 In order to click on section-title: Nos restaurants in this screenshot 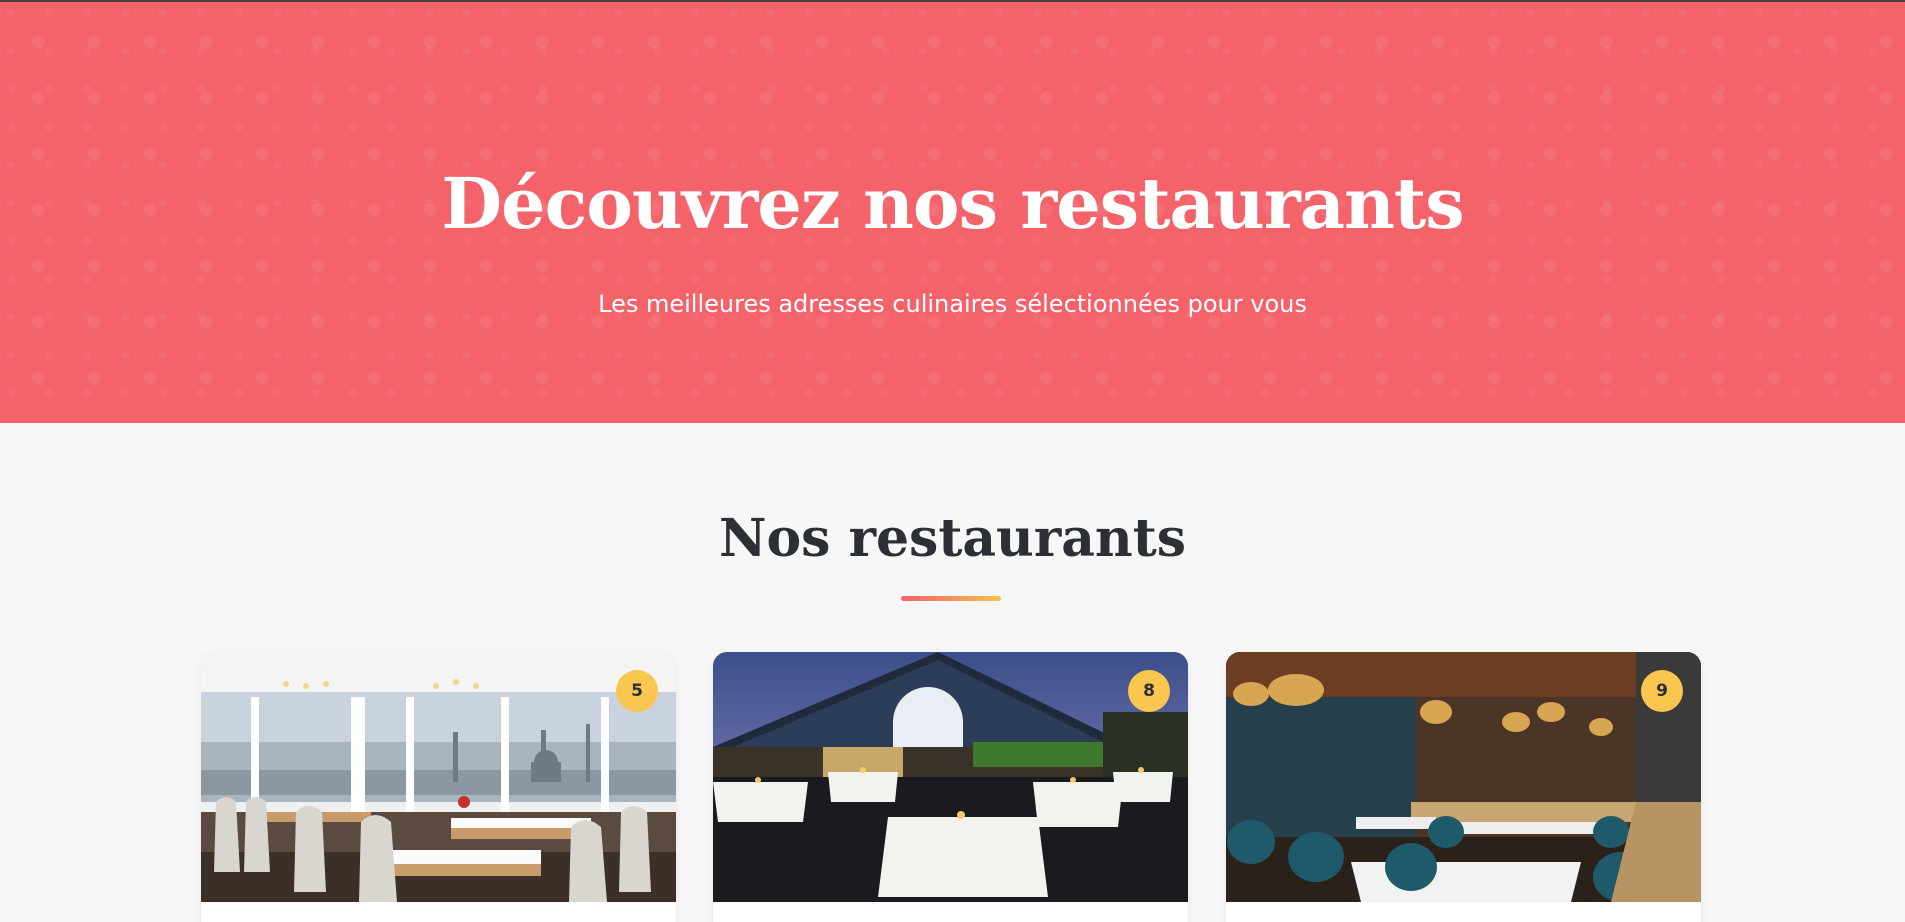, I will do `click(952, 538)`.